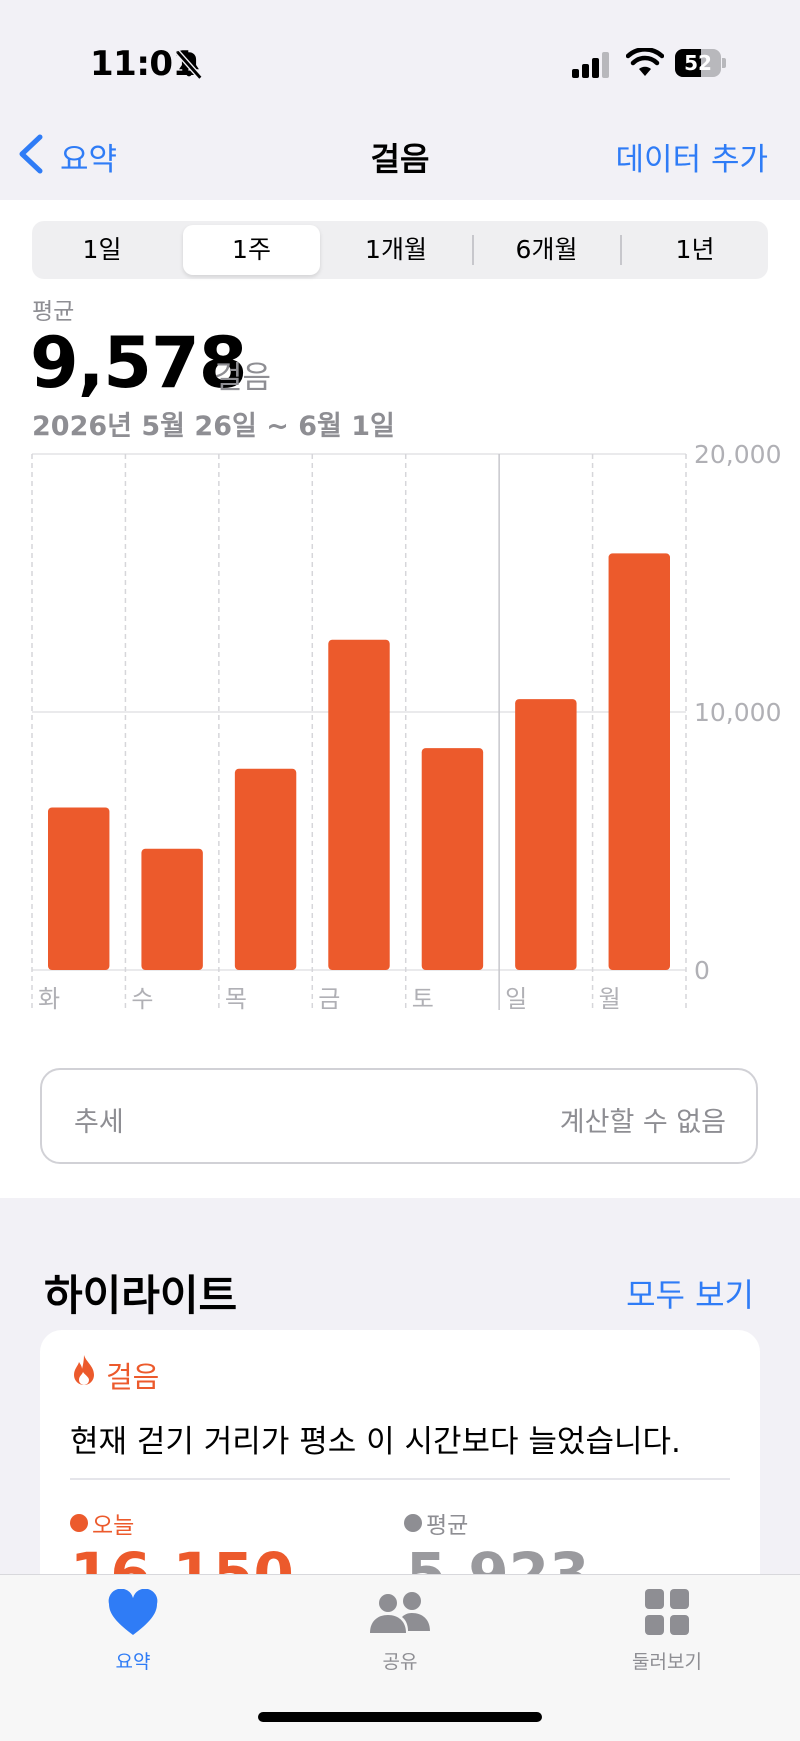  I want to click on segment-month: 1개월, so click(396, 250).